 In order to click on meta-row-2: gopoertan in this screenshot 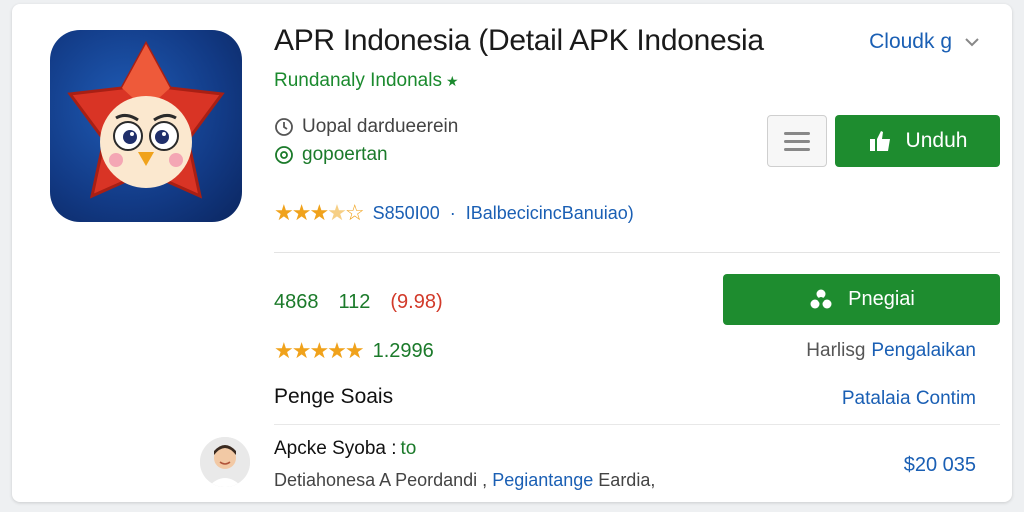, I will do `click(331, 155)`.